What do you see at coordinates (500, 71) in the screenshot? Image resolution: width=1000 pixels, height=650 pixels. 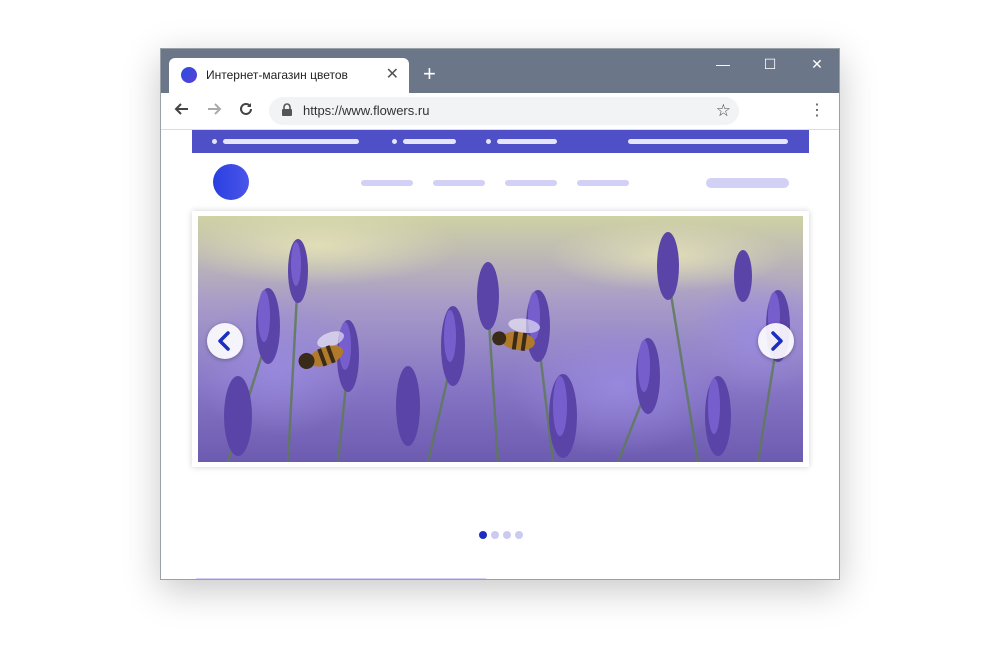 I see `browser-titlebar: Интернет-магазин цветов ✕ + — ☐ ✕` at bounding box center [500, 71].